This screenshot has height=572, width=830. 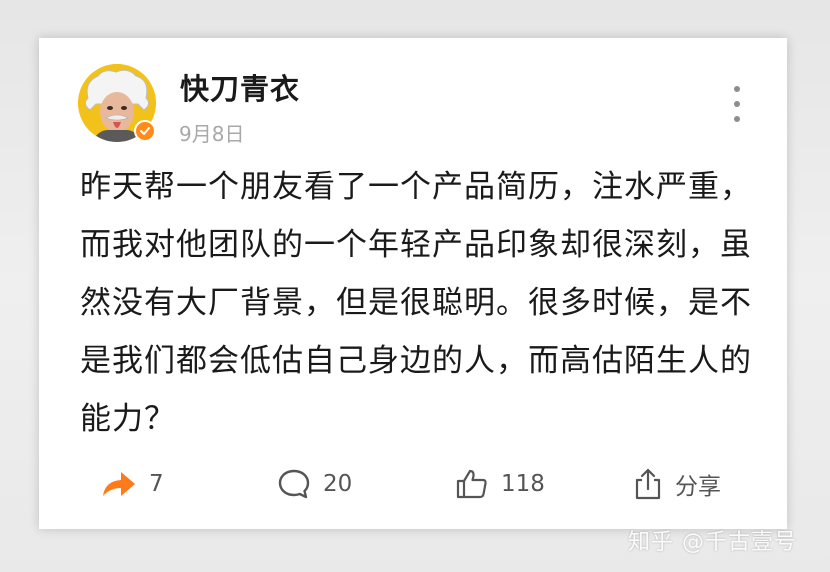 I want to click on action-bar: 7 20 118 分享, so click(x=413, y=484).